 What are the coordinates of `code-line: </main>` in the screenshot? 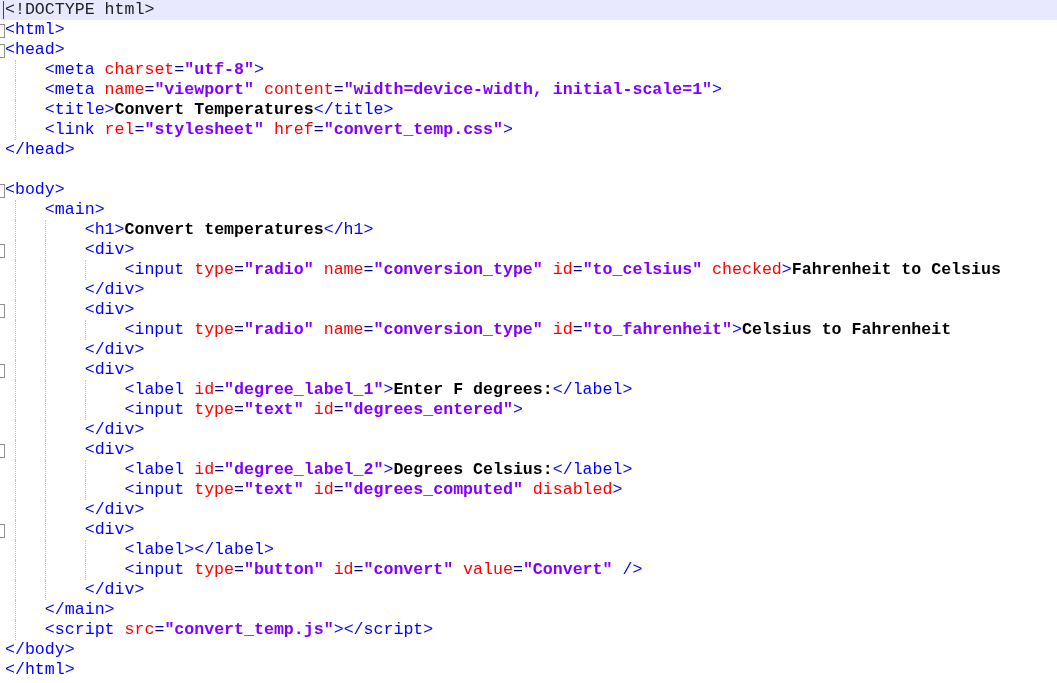 It's located at (79, 610).